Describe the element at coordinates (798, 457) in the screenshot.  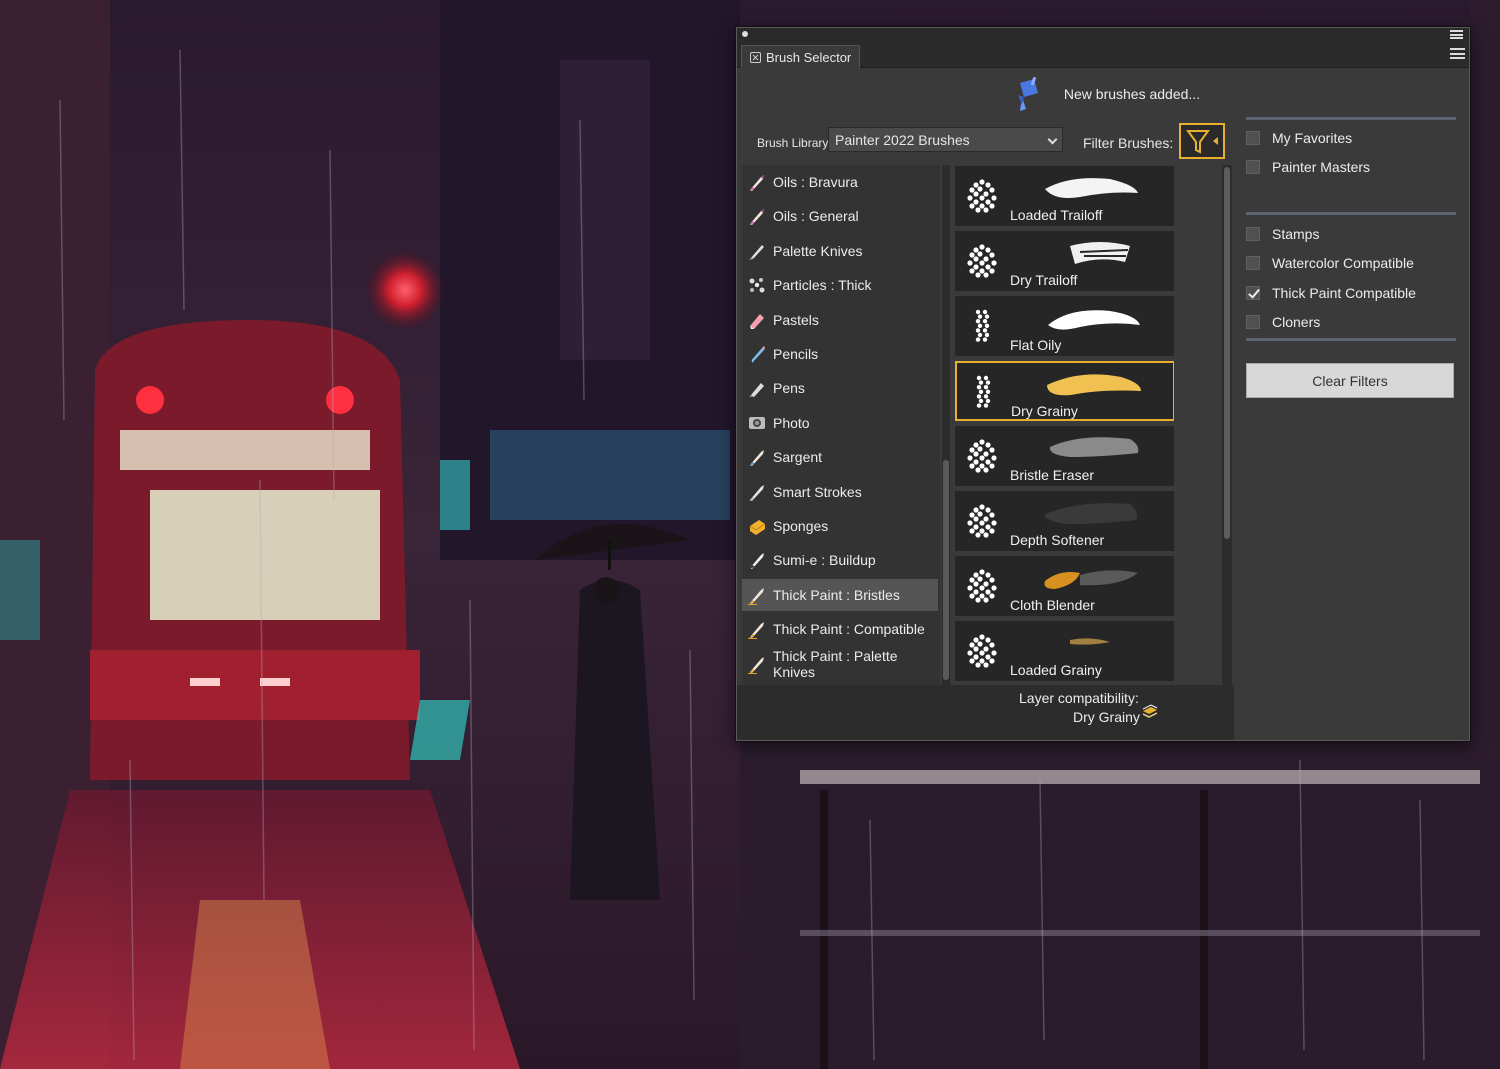
I see `category-label: Sargent` at that location.